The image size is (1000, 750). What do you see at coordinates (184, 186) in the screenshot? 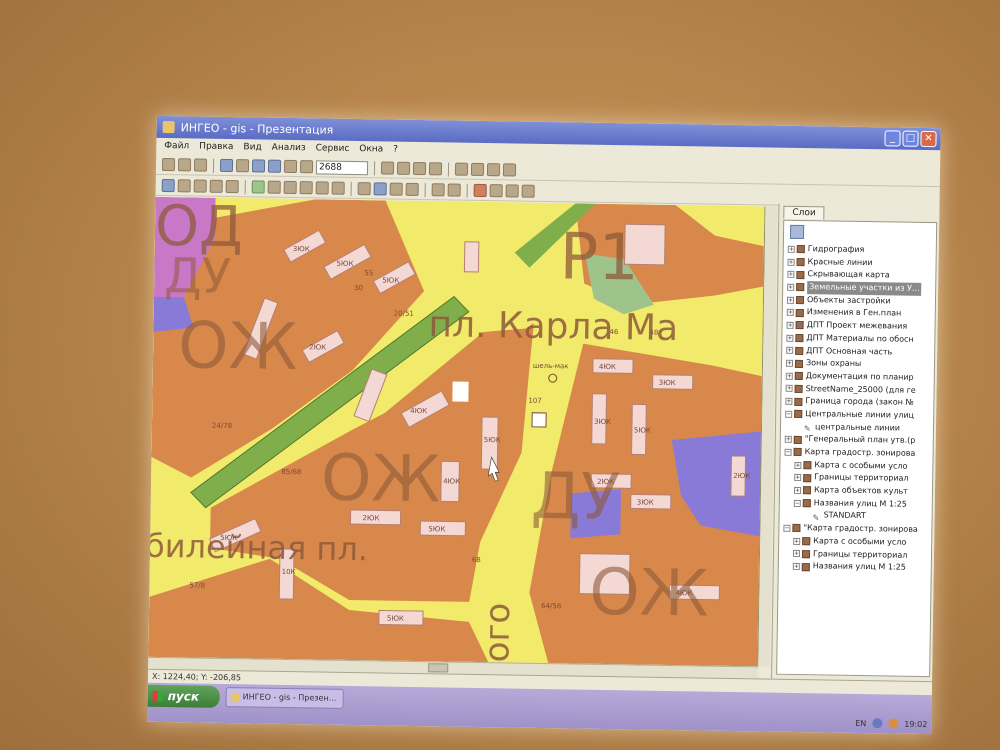
I see `node-edit-icon` at bounding box center [184, 186].